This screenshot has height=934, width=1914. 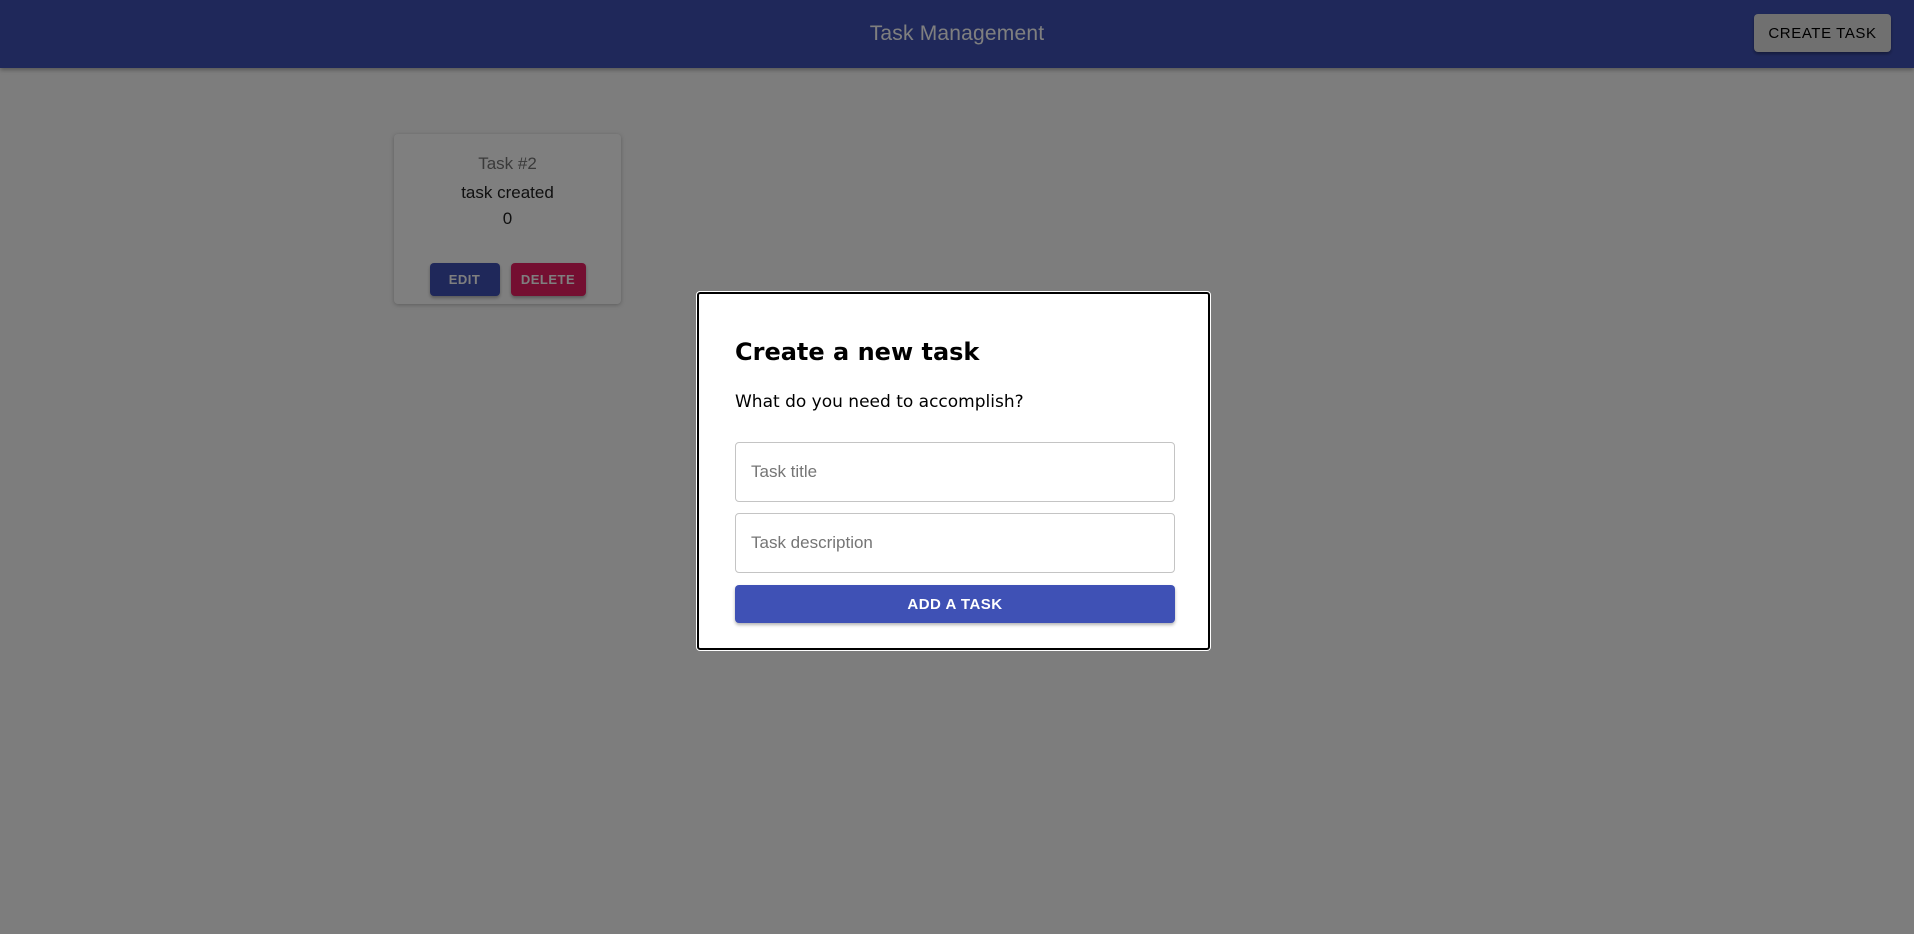 I want to click on dialog-title: Create a new task, so click(x=857, y=352).